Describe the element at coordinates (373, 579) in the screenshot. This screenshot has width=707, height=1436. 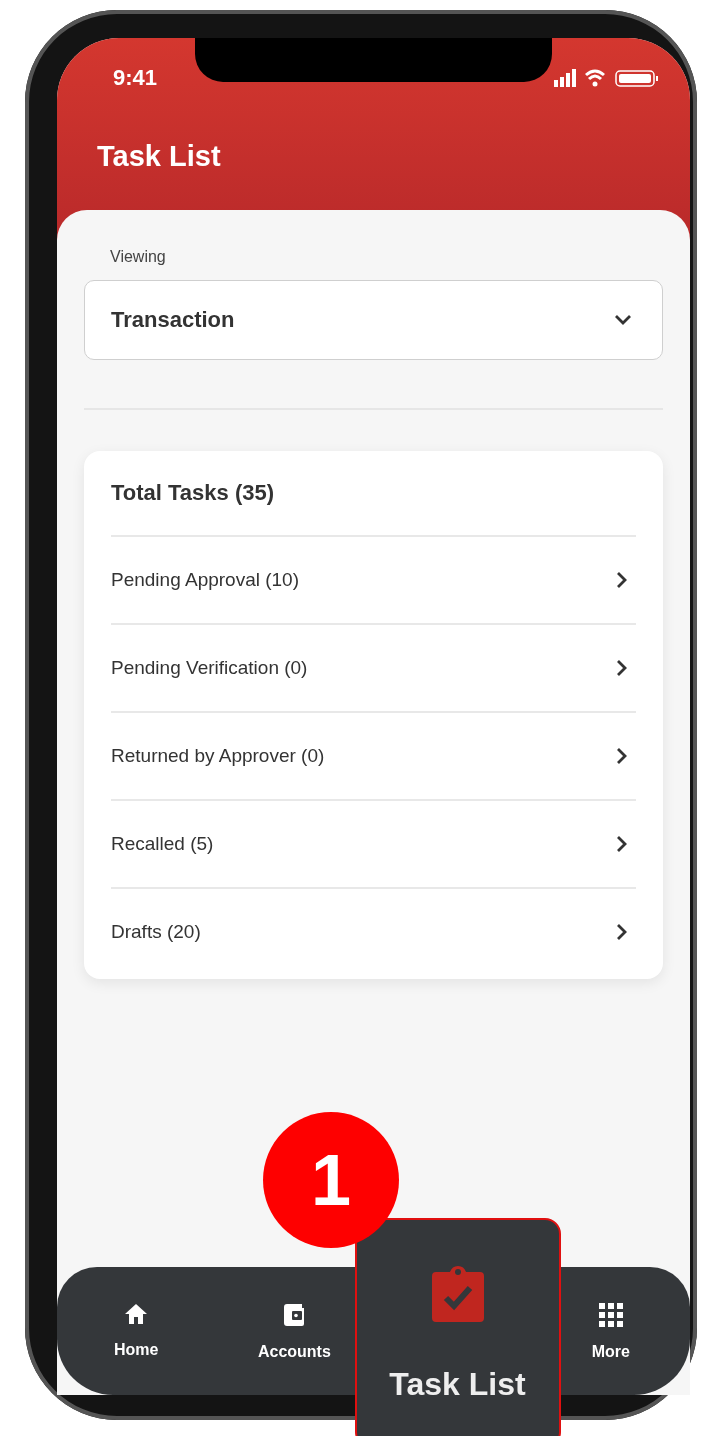
I see `task-row: Pending Approval (10)` at that location.